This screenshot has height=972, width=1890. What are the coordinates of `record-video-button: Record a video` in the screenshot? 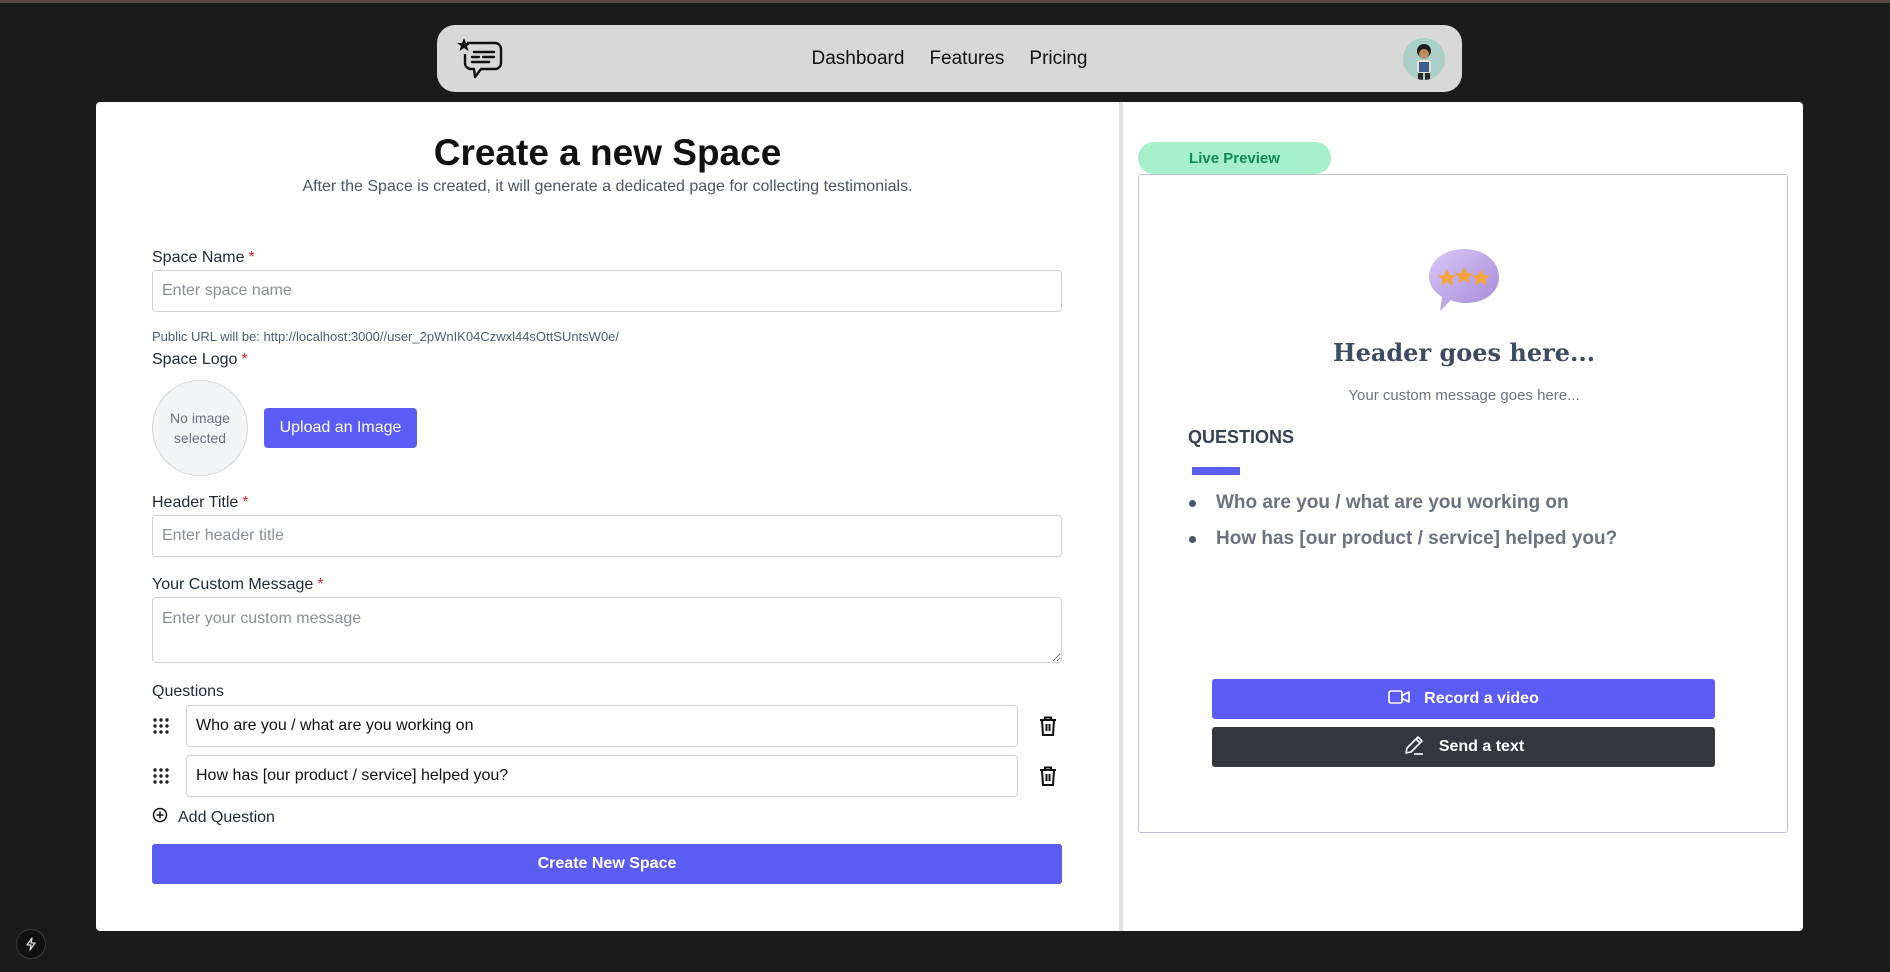 It's located at (1463, 699).